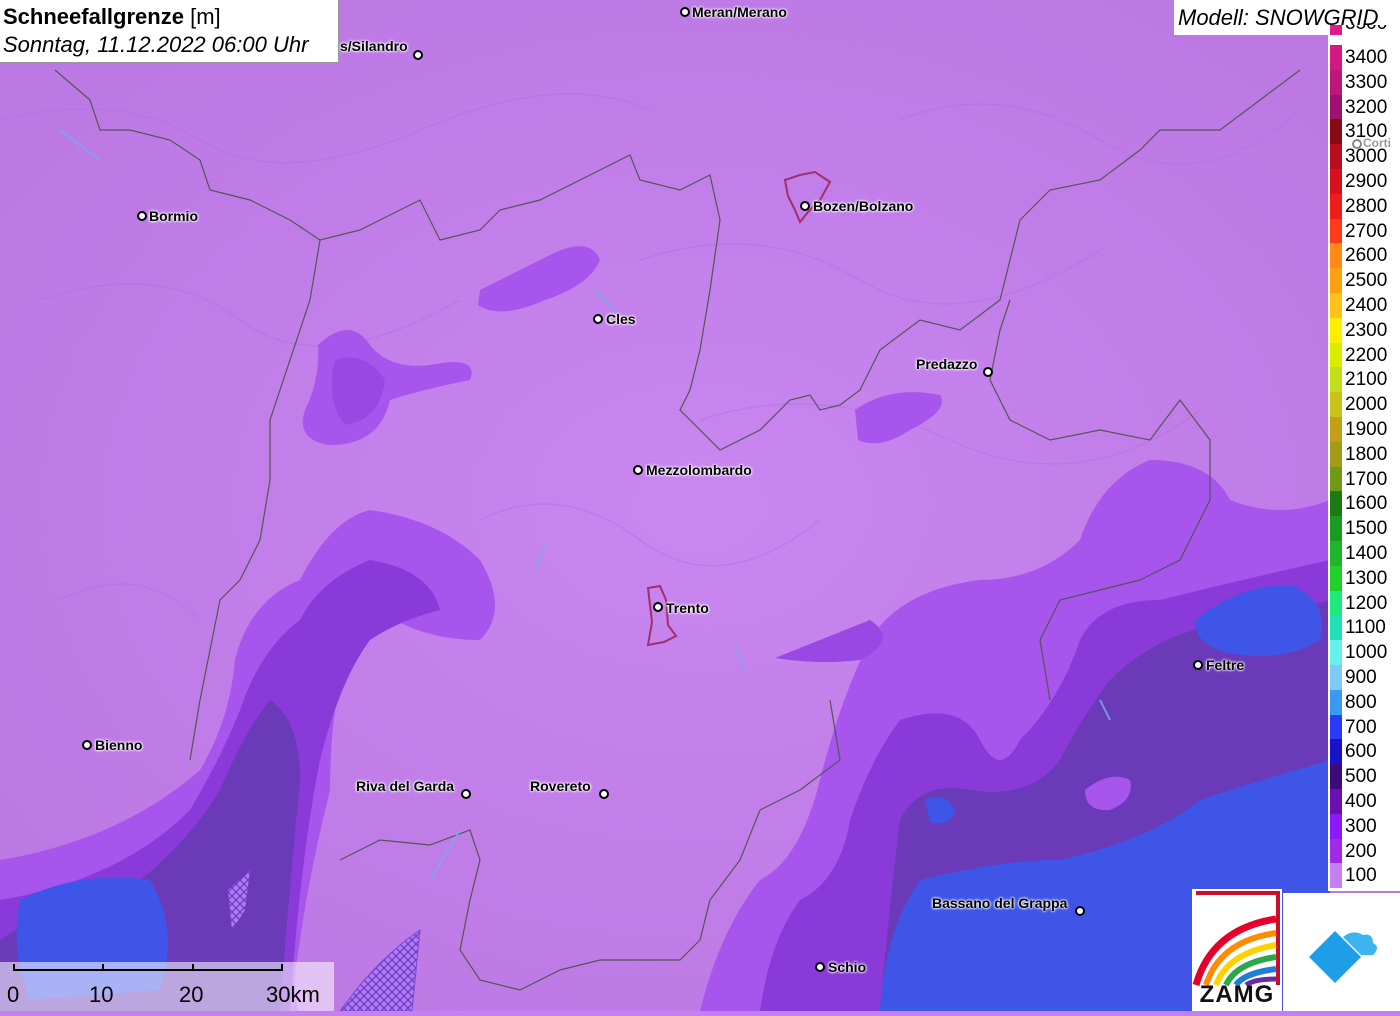 The image size is (1400, 1016). I want to click on scale-label: 30km, so click(293, 994).